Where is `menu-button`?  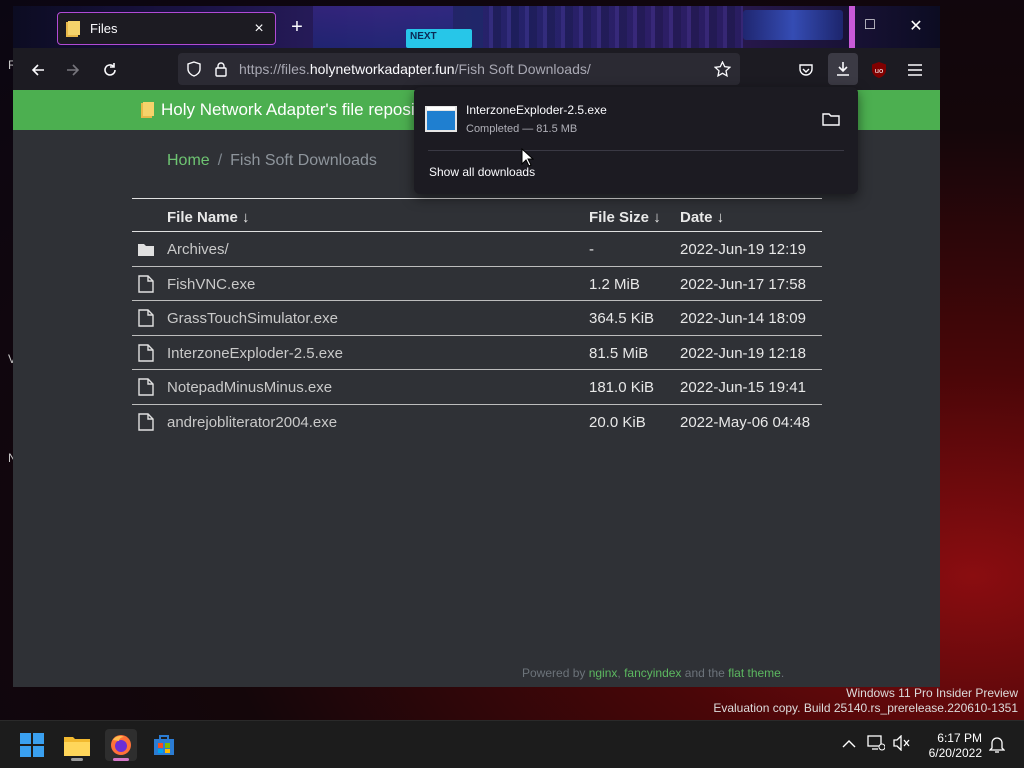 menu-button is located at coordinates (915, 70).